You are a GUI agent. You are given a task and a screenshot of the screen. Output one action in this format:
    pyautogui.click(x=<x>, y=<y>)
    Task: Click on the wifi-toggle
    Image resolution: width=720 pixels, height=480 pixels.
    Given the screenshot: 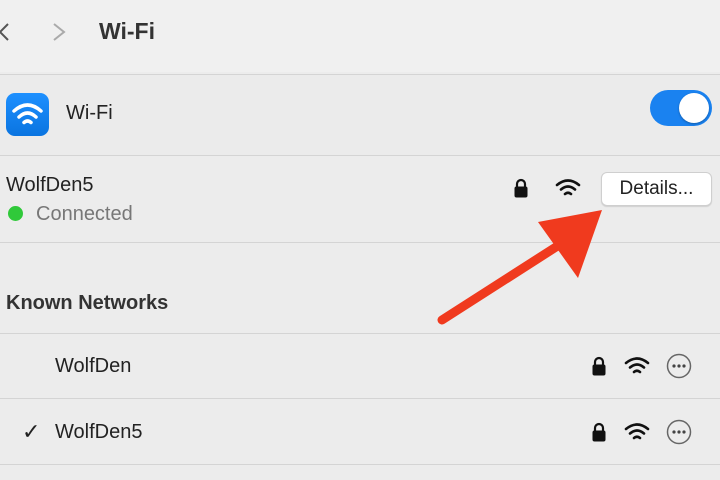 What is the action you would take?
    pyautogui.click(x=681, y=108)
    